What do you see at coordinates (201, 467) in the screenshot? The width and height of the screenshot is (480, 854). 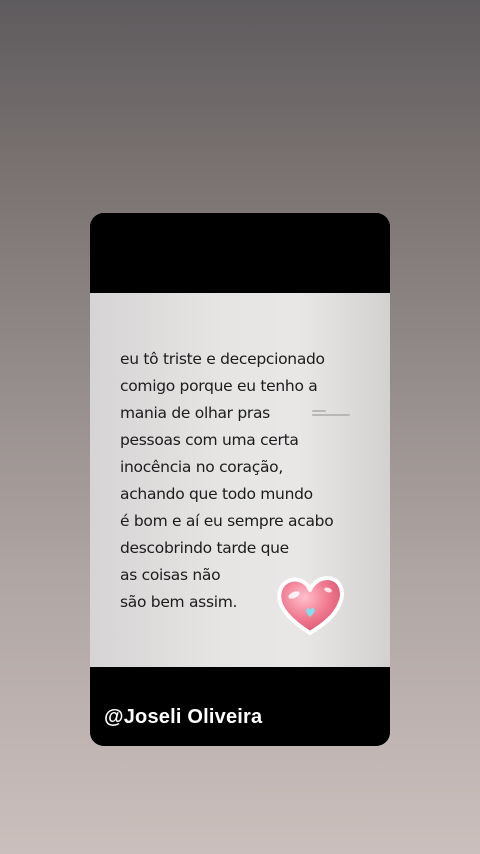 I see `quote-line: inocência no coração,` at bounding box center [201, 467].